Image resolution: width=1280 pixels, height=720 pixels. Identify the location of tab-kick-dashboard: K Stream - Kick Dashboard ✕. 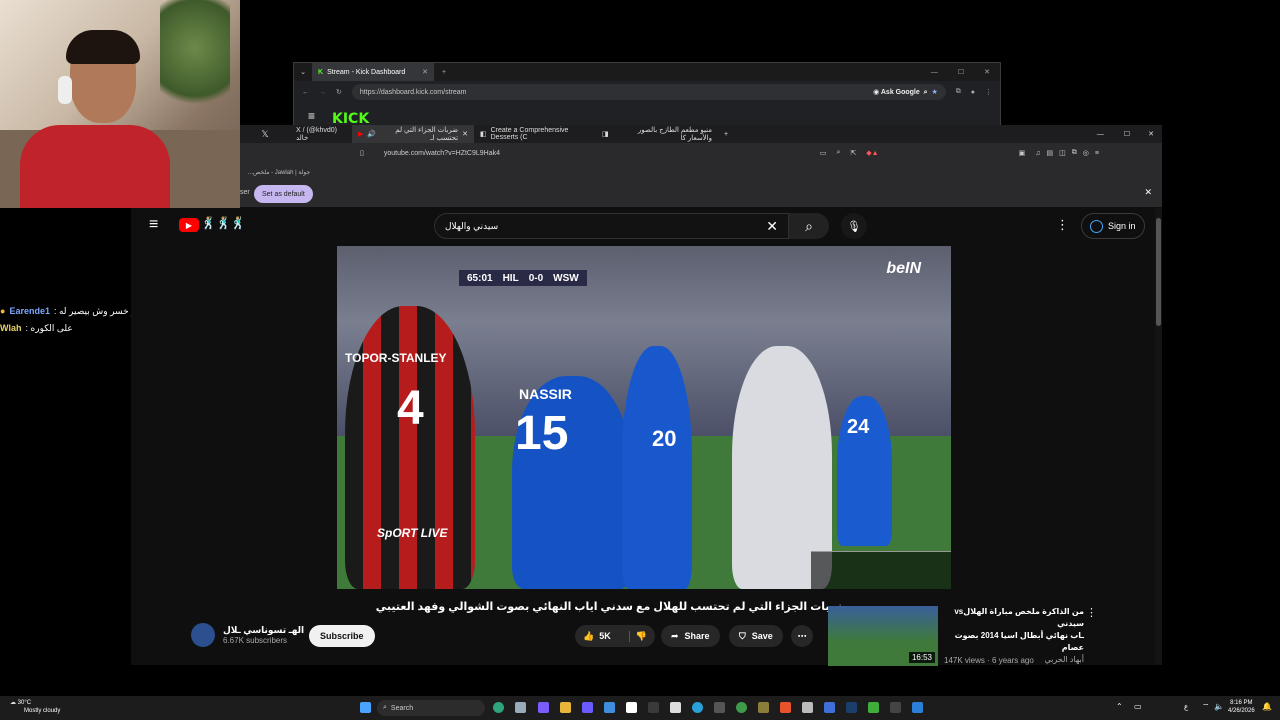
(373, 72).